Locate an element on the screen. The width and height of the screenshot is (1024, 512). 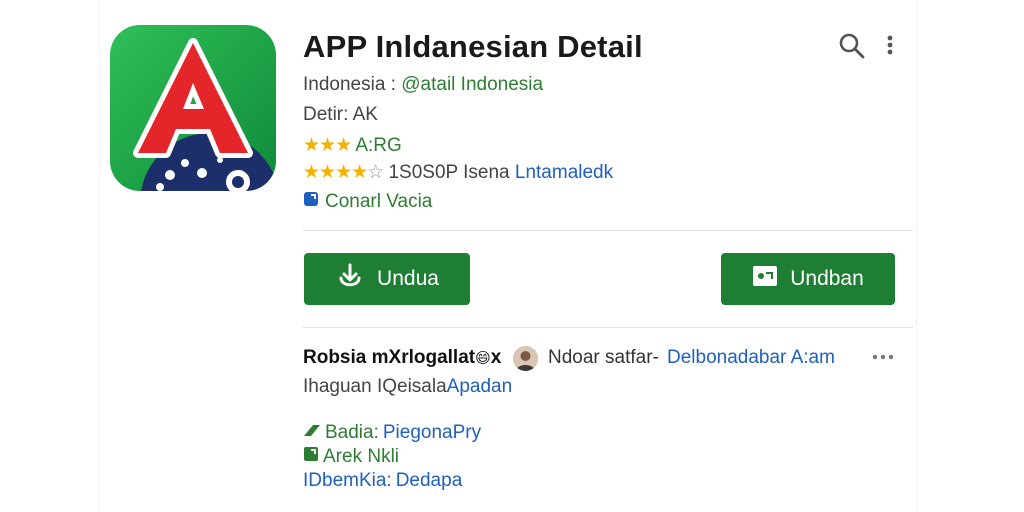
rating-row: ★★★★☆ 1S0S0P Isena Lntamaledk is located at coordinates (458, 172).